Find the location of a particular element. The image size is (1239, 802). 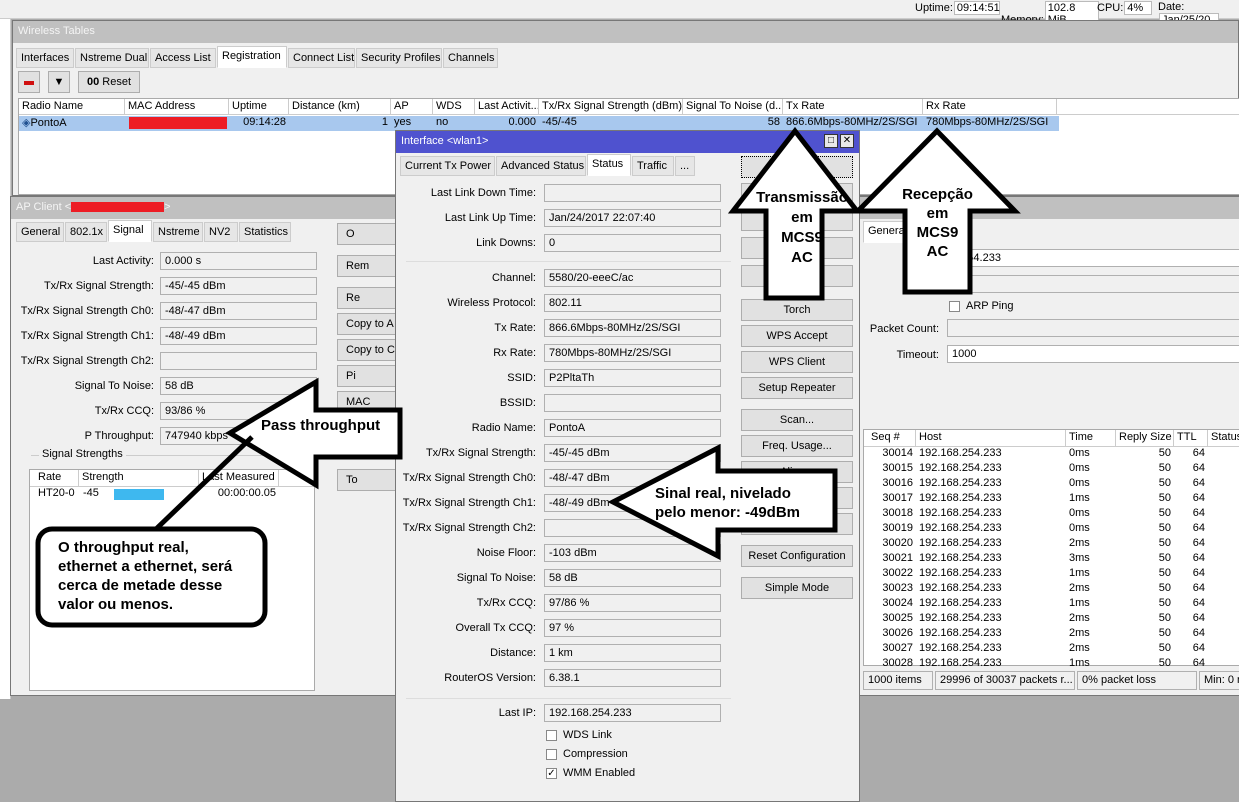

pass-throughput-note: Pass throughput is located at coordinates (321, 425).